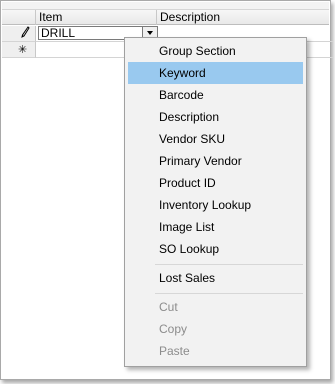  Describe the element at coordinates (215, 161) in the screenshot. I see `menu-item-primary-vendor: Primary Vendor` at that location.